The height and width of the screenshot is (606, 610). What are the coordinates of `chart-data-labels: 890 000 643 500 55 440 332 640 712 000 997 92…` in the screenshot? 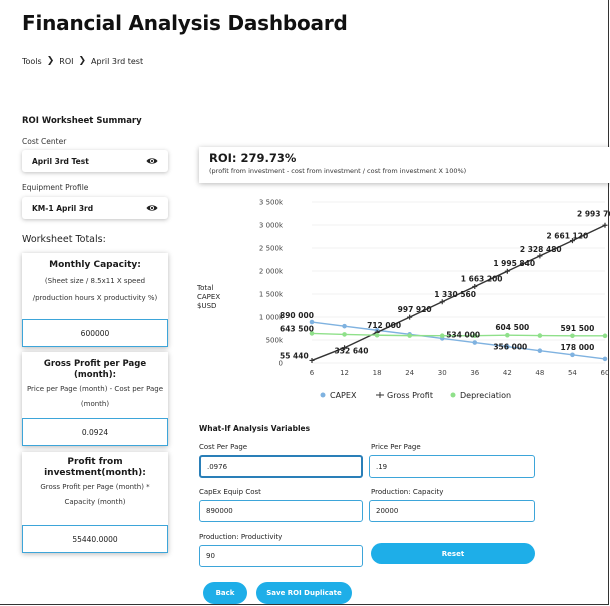 It's located at (445, 284).